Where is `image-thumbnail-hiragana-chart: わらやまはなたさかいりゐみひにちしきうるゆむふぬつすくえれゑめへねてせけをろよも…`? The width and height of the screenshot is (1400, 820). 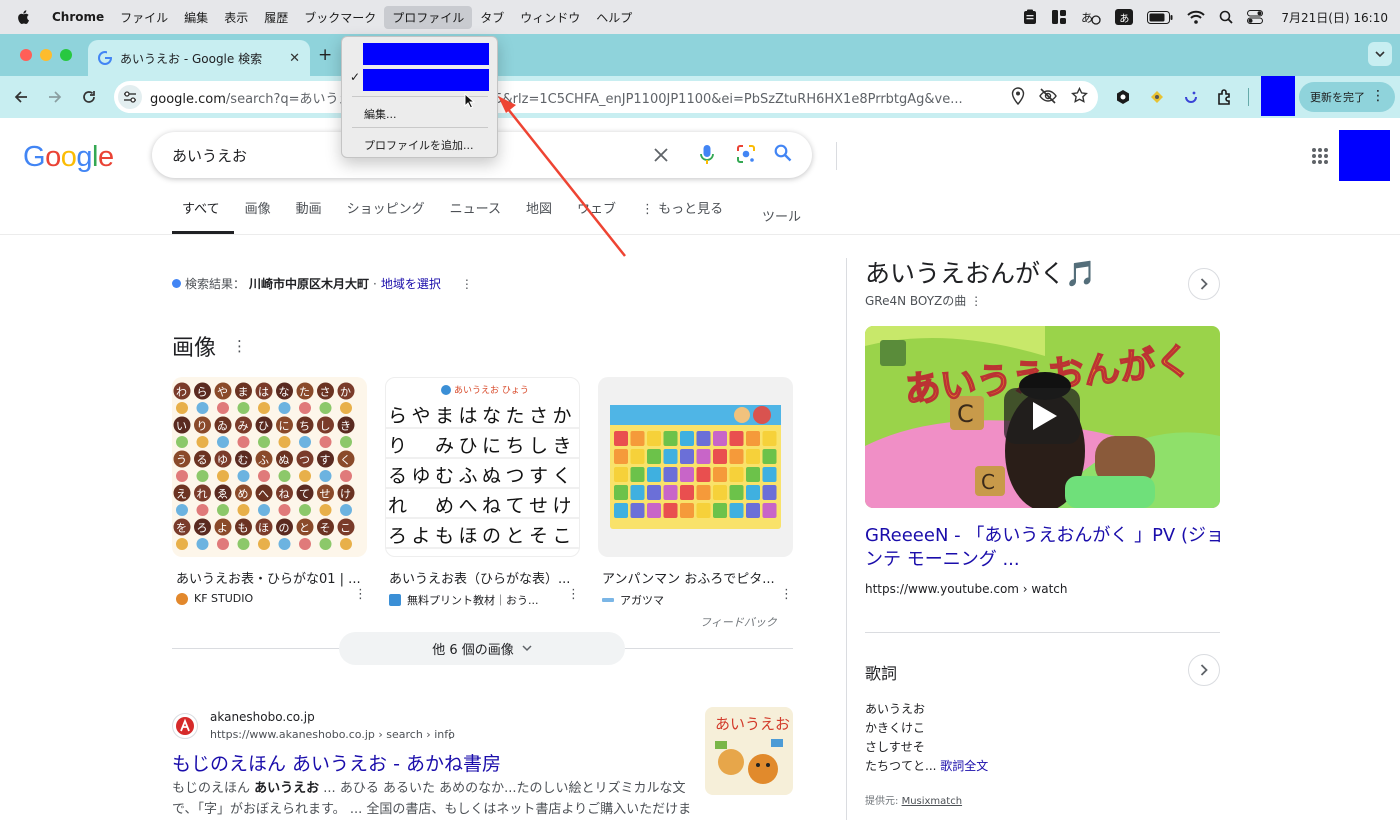
image-thumbnail-hiragana-chart: わらやまはなたさかいりゐみひにちしきうるゆむふぬつすくえれゑめへねてせけをろよも… is located at coordinates (269, 467).